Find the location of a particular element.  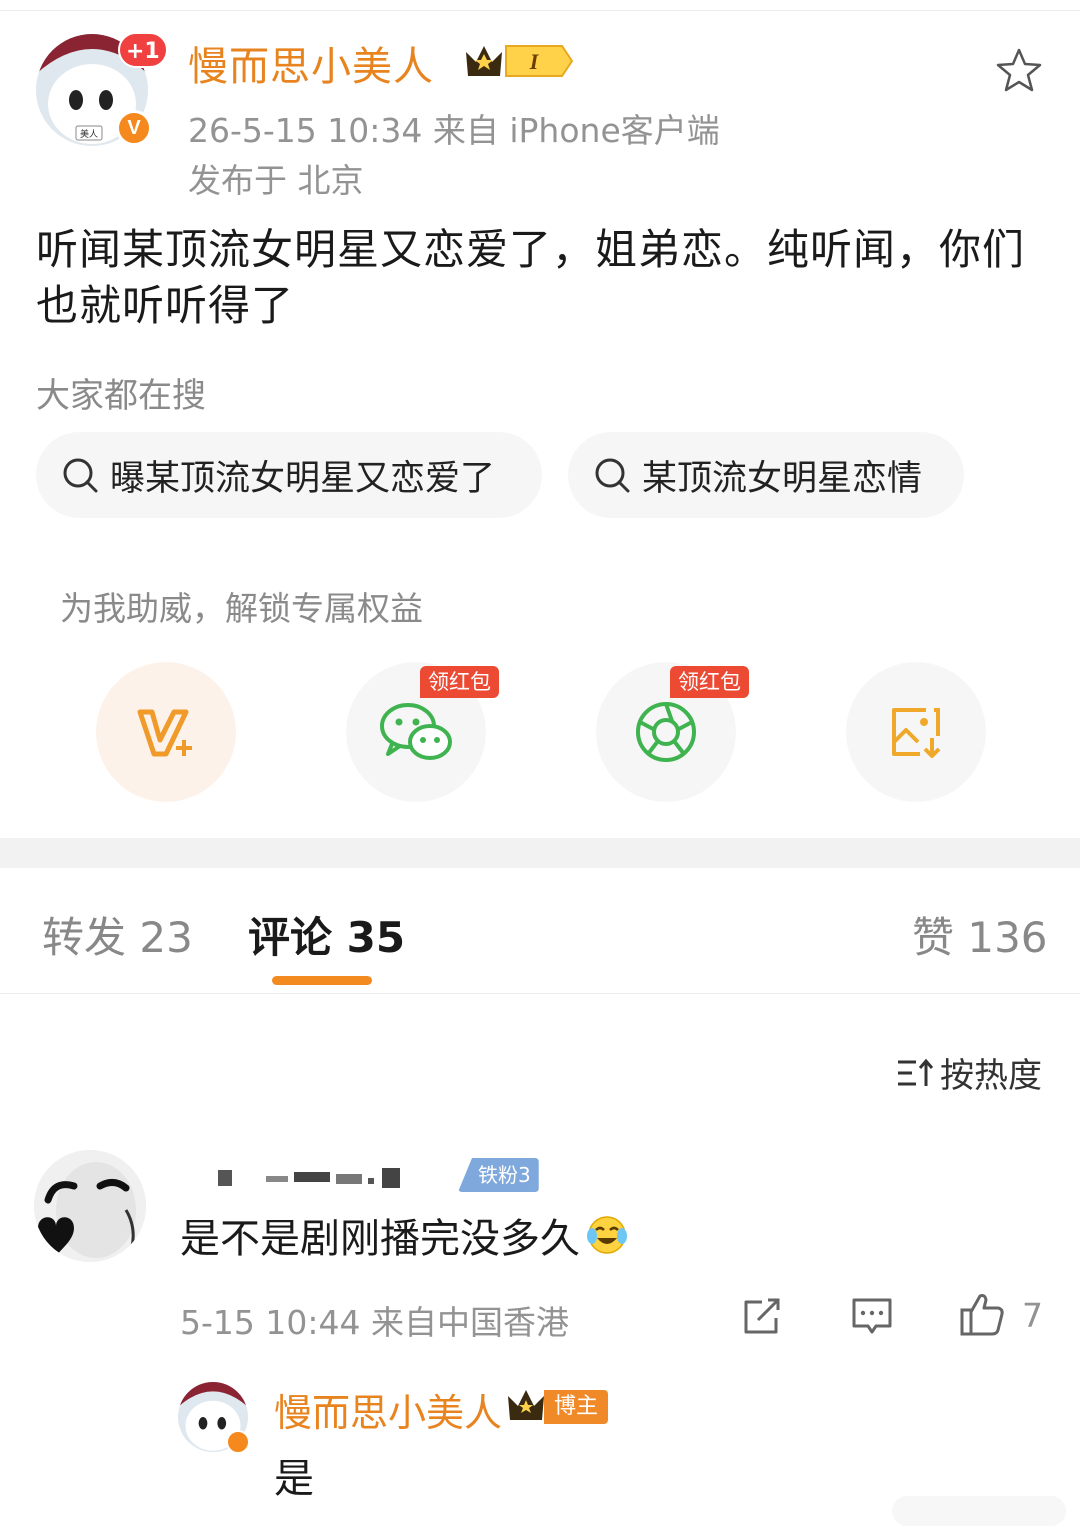

laugh-cry-emoji-icon is located at coordinates (607, 1235).